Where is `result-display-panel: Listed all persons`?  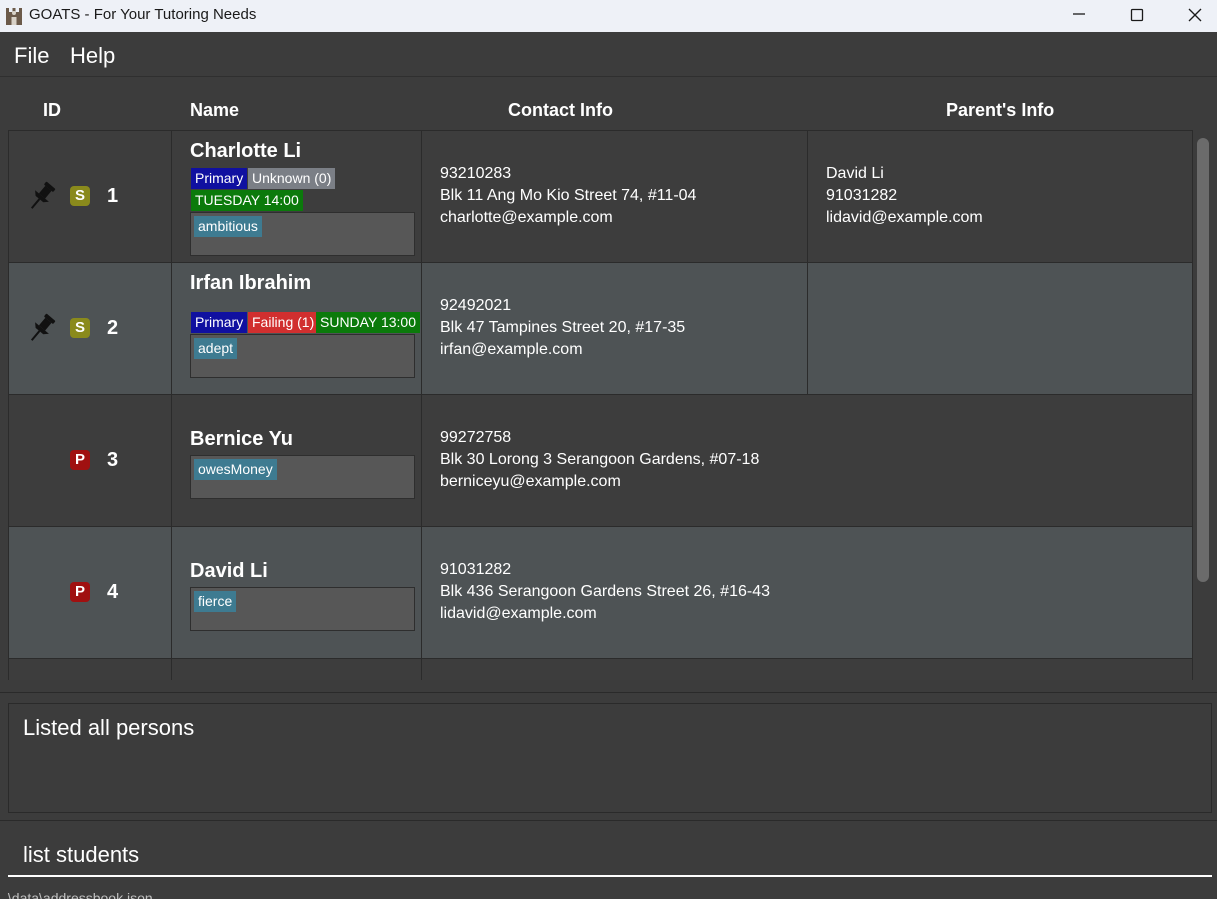
result-display-panel: Listed all persons is located at coordinates (608, 755).